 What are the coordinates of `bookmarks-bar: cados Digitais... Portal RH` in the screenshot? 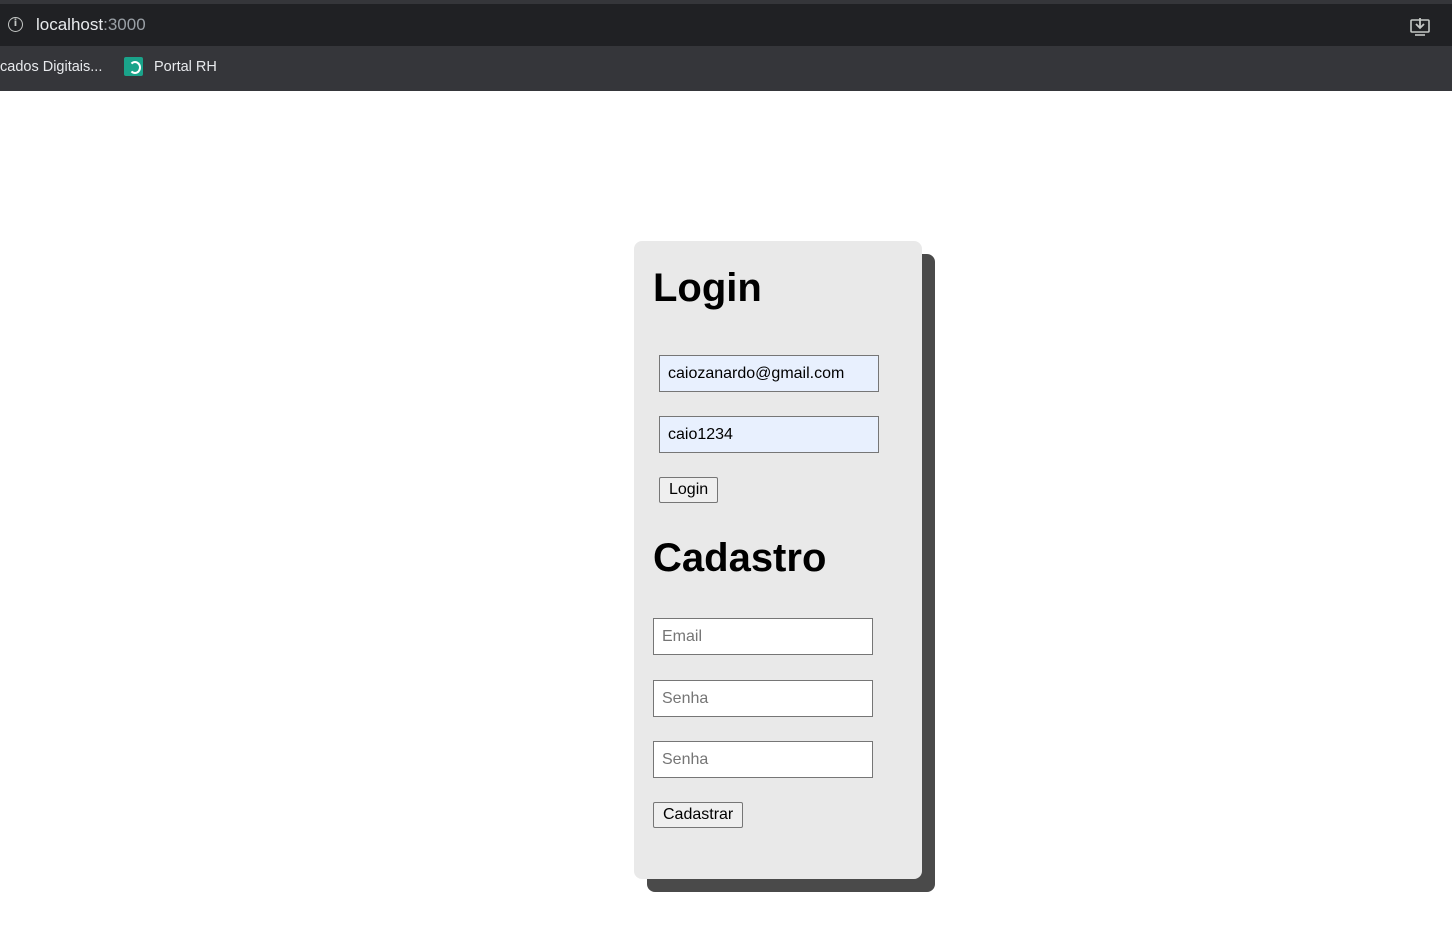 It's located at (726, 68).